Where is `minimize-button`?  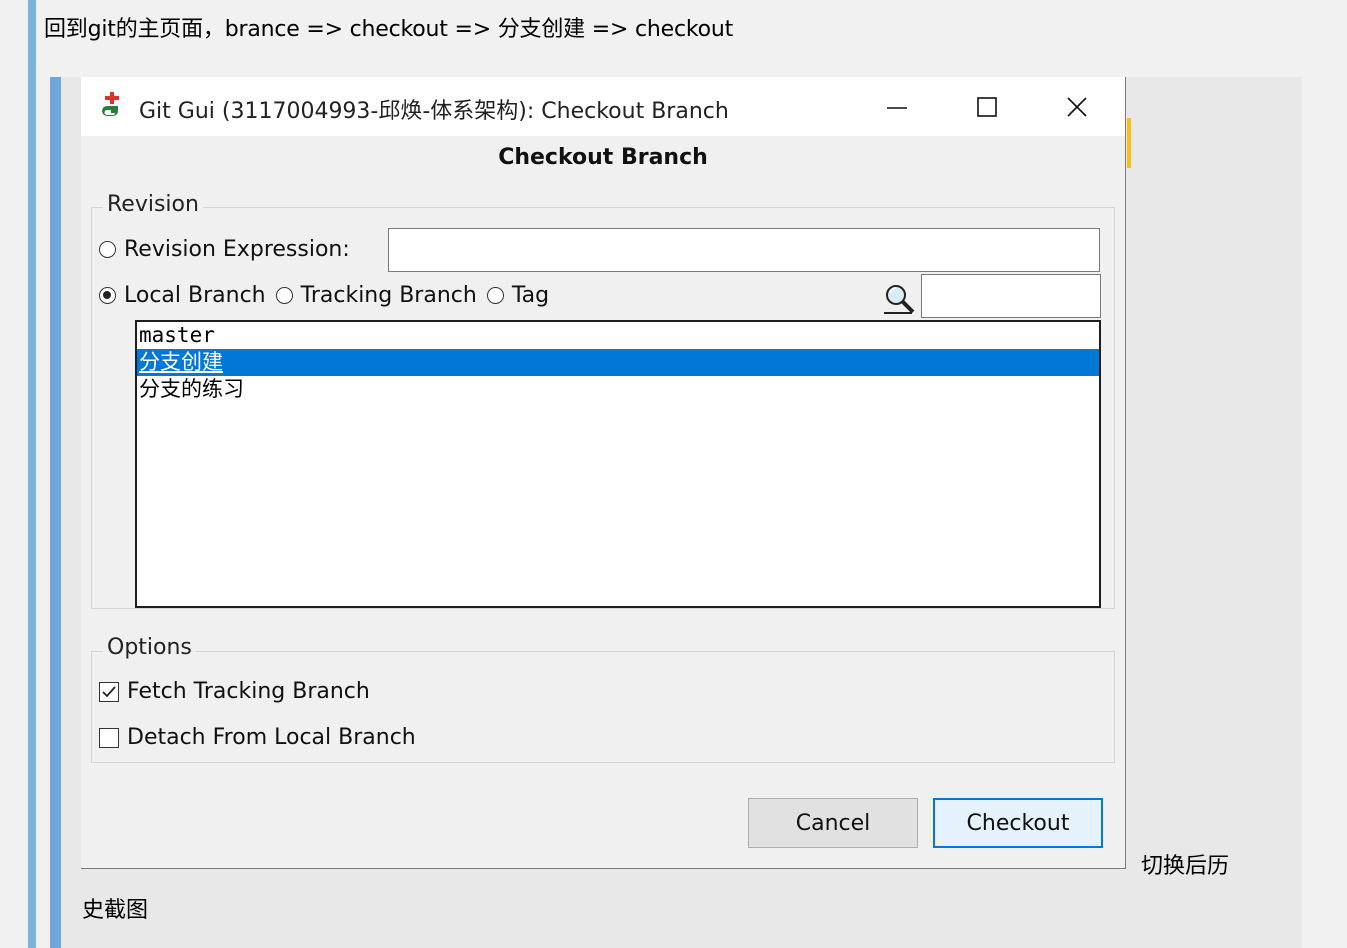 minimize-button is located at coordinates (897, 106).